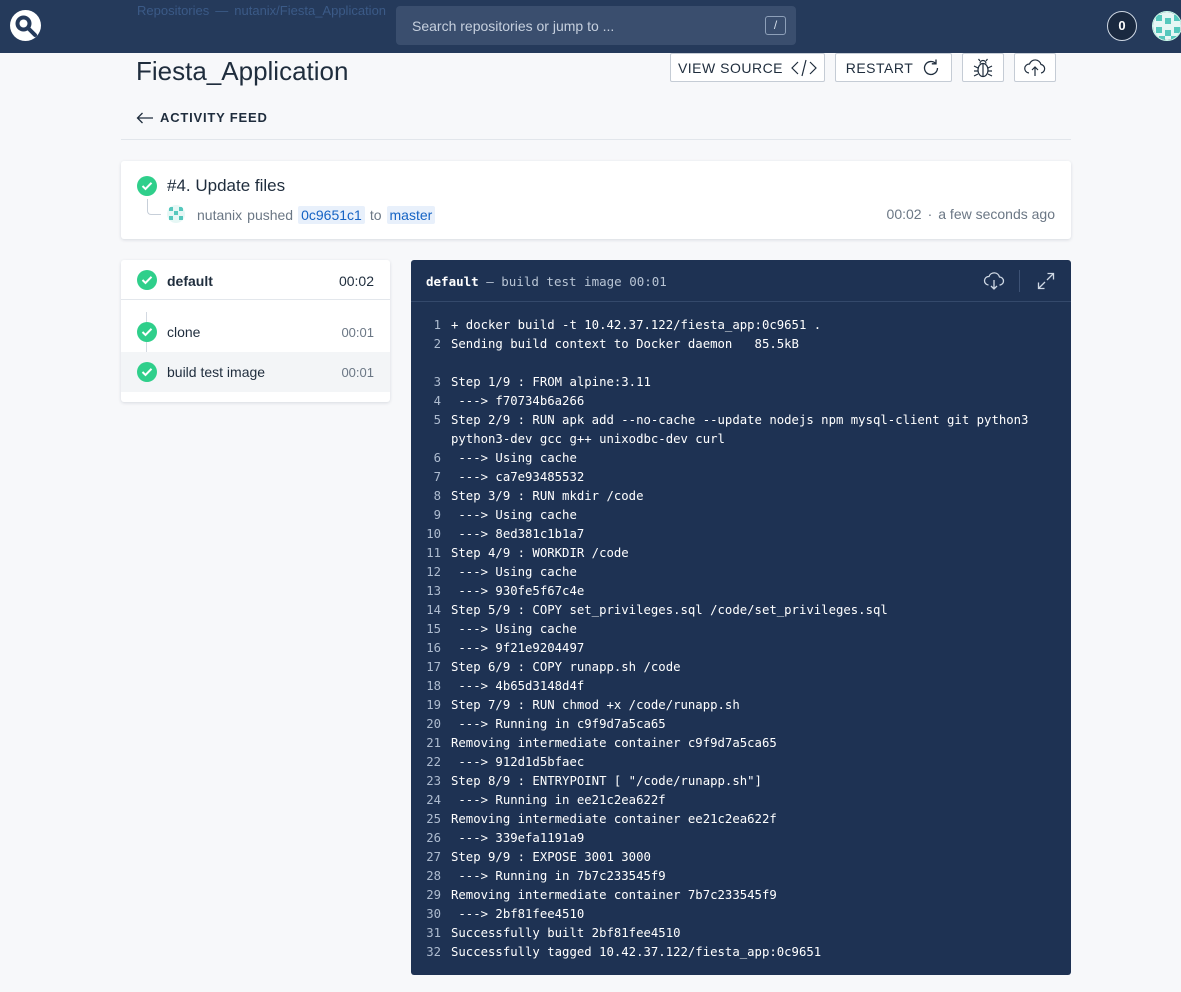  Describe the element at coordinates (431, 743) in the screenshot. I see `log-line-number: 21` at that location.